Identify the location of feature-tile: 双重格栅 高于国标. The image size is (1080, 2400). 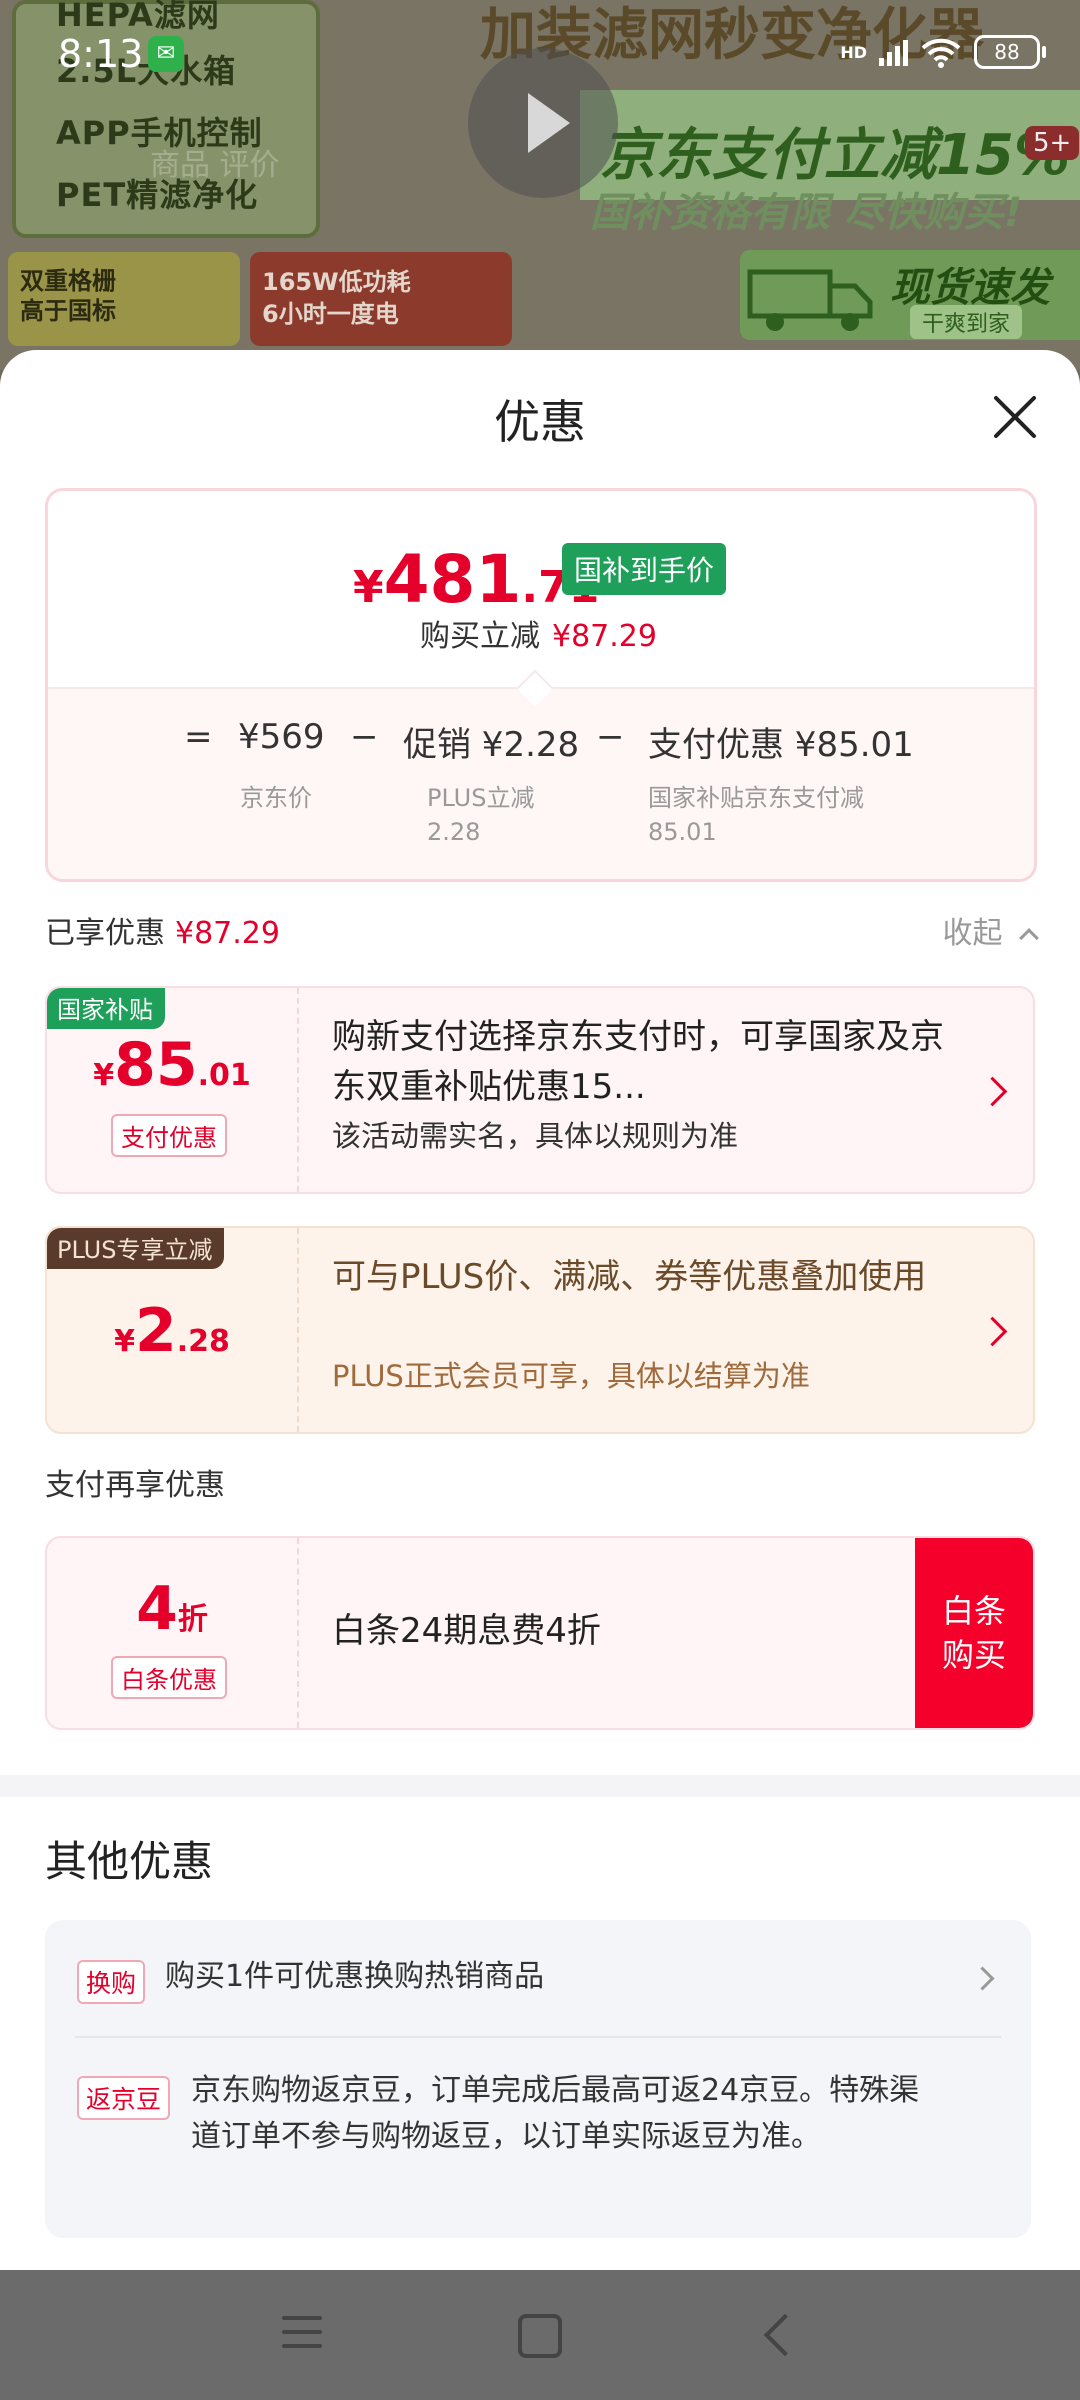
(124, 299).